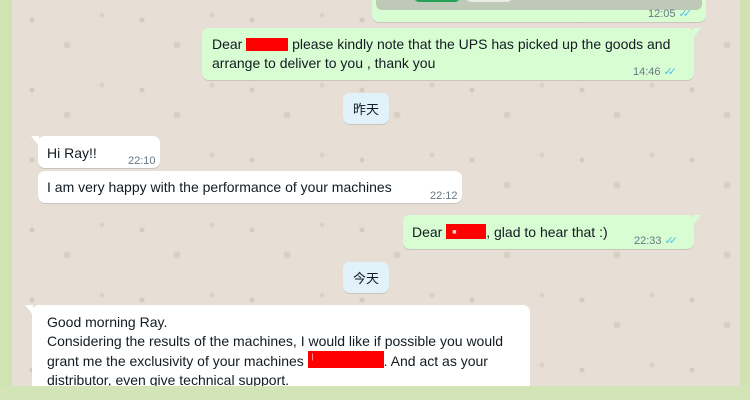 This screenshot has width=750, height=400. I want to click on message-time: 12:05 ✓✓, so click(670, 14).